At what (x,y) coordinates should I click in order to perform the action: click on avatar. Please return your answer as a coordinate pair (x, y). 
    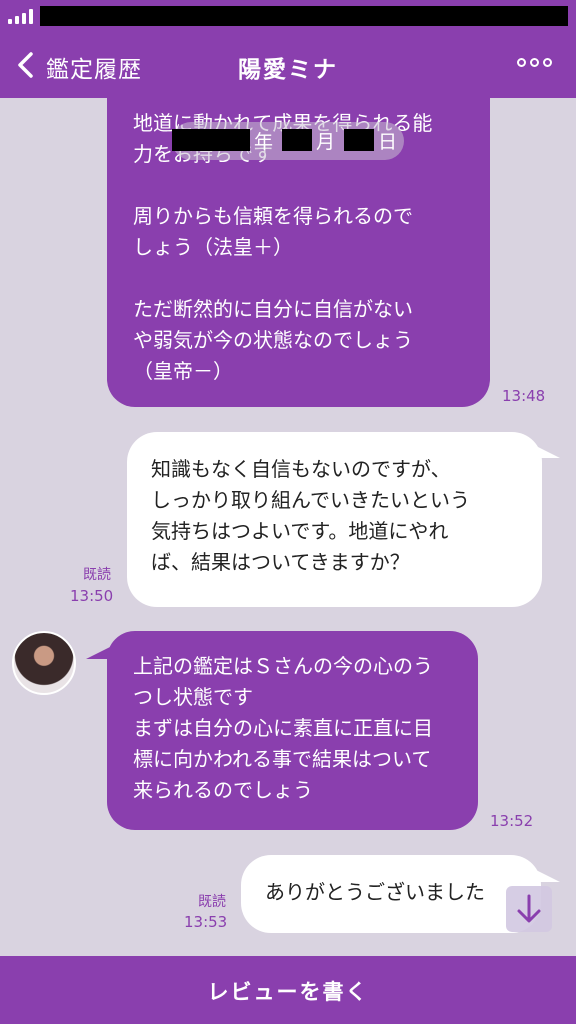
    Looking at the image, I should click on (44, 663).